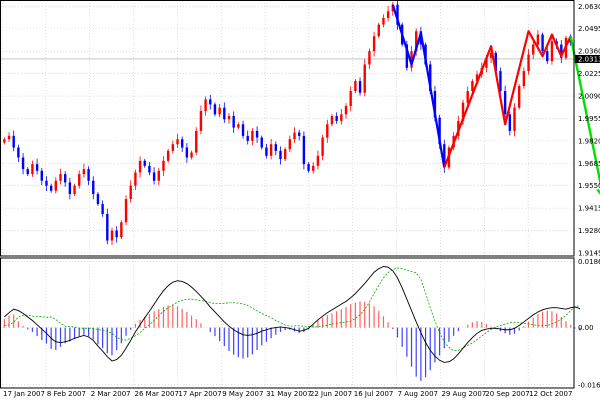 The width and height of the screenshot is (600, 400). What do you see at coordinates (589, 74) in the screenshot?
I see `price-tick-label: 2.0225` at bounding box center [589, 74].